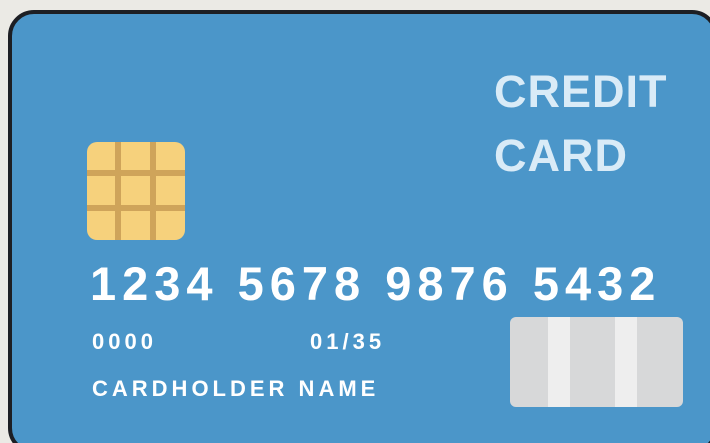 The width and height of the screenshot is (710, 443). I want to click on signature-panel-icon, so click(596, 362).